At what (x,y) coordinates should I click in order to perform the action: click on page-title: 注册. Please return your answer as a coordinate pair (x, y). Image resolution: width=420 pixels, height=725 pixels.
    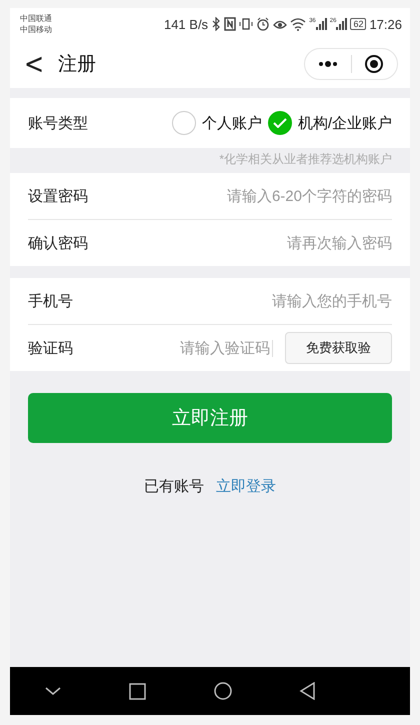
    Looking at the image, I should click on (78, 65).